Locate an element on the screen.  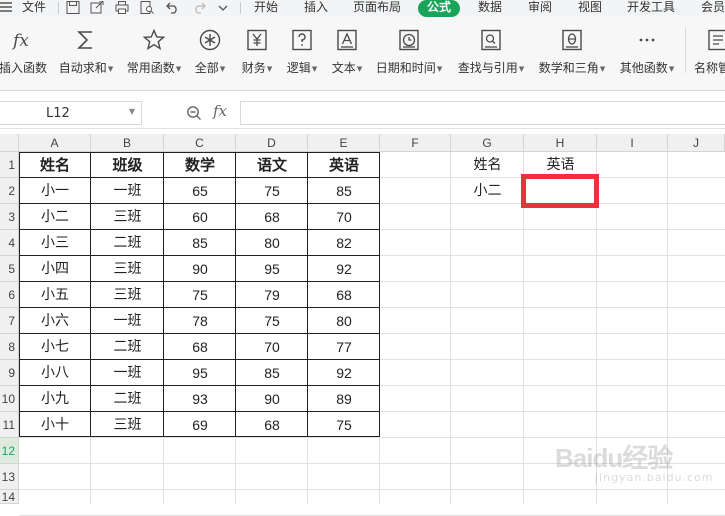
table-cell-name: 小五 is located at coordinates (55, 295).